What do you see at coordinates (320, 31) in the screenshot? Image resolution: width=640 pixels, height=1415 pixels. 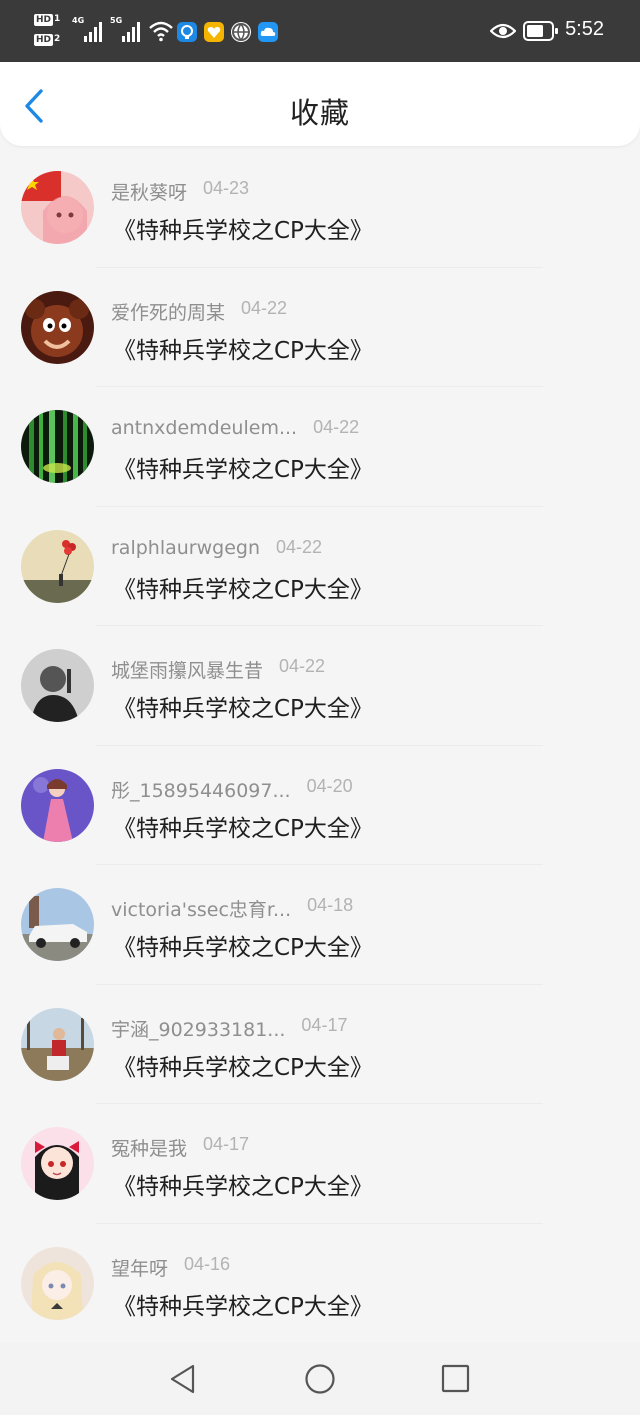 I see `status-bar: HD 1 HD 2 4G 5G 5:52` at bounding box center [320, 31].